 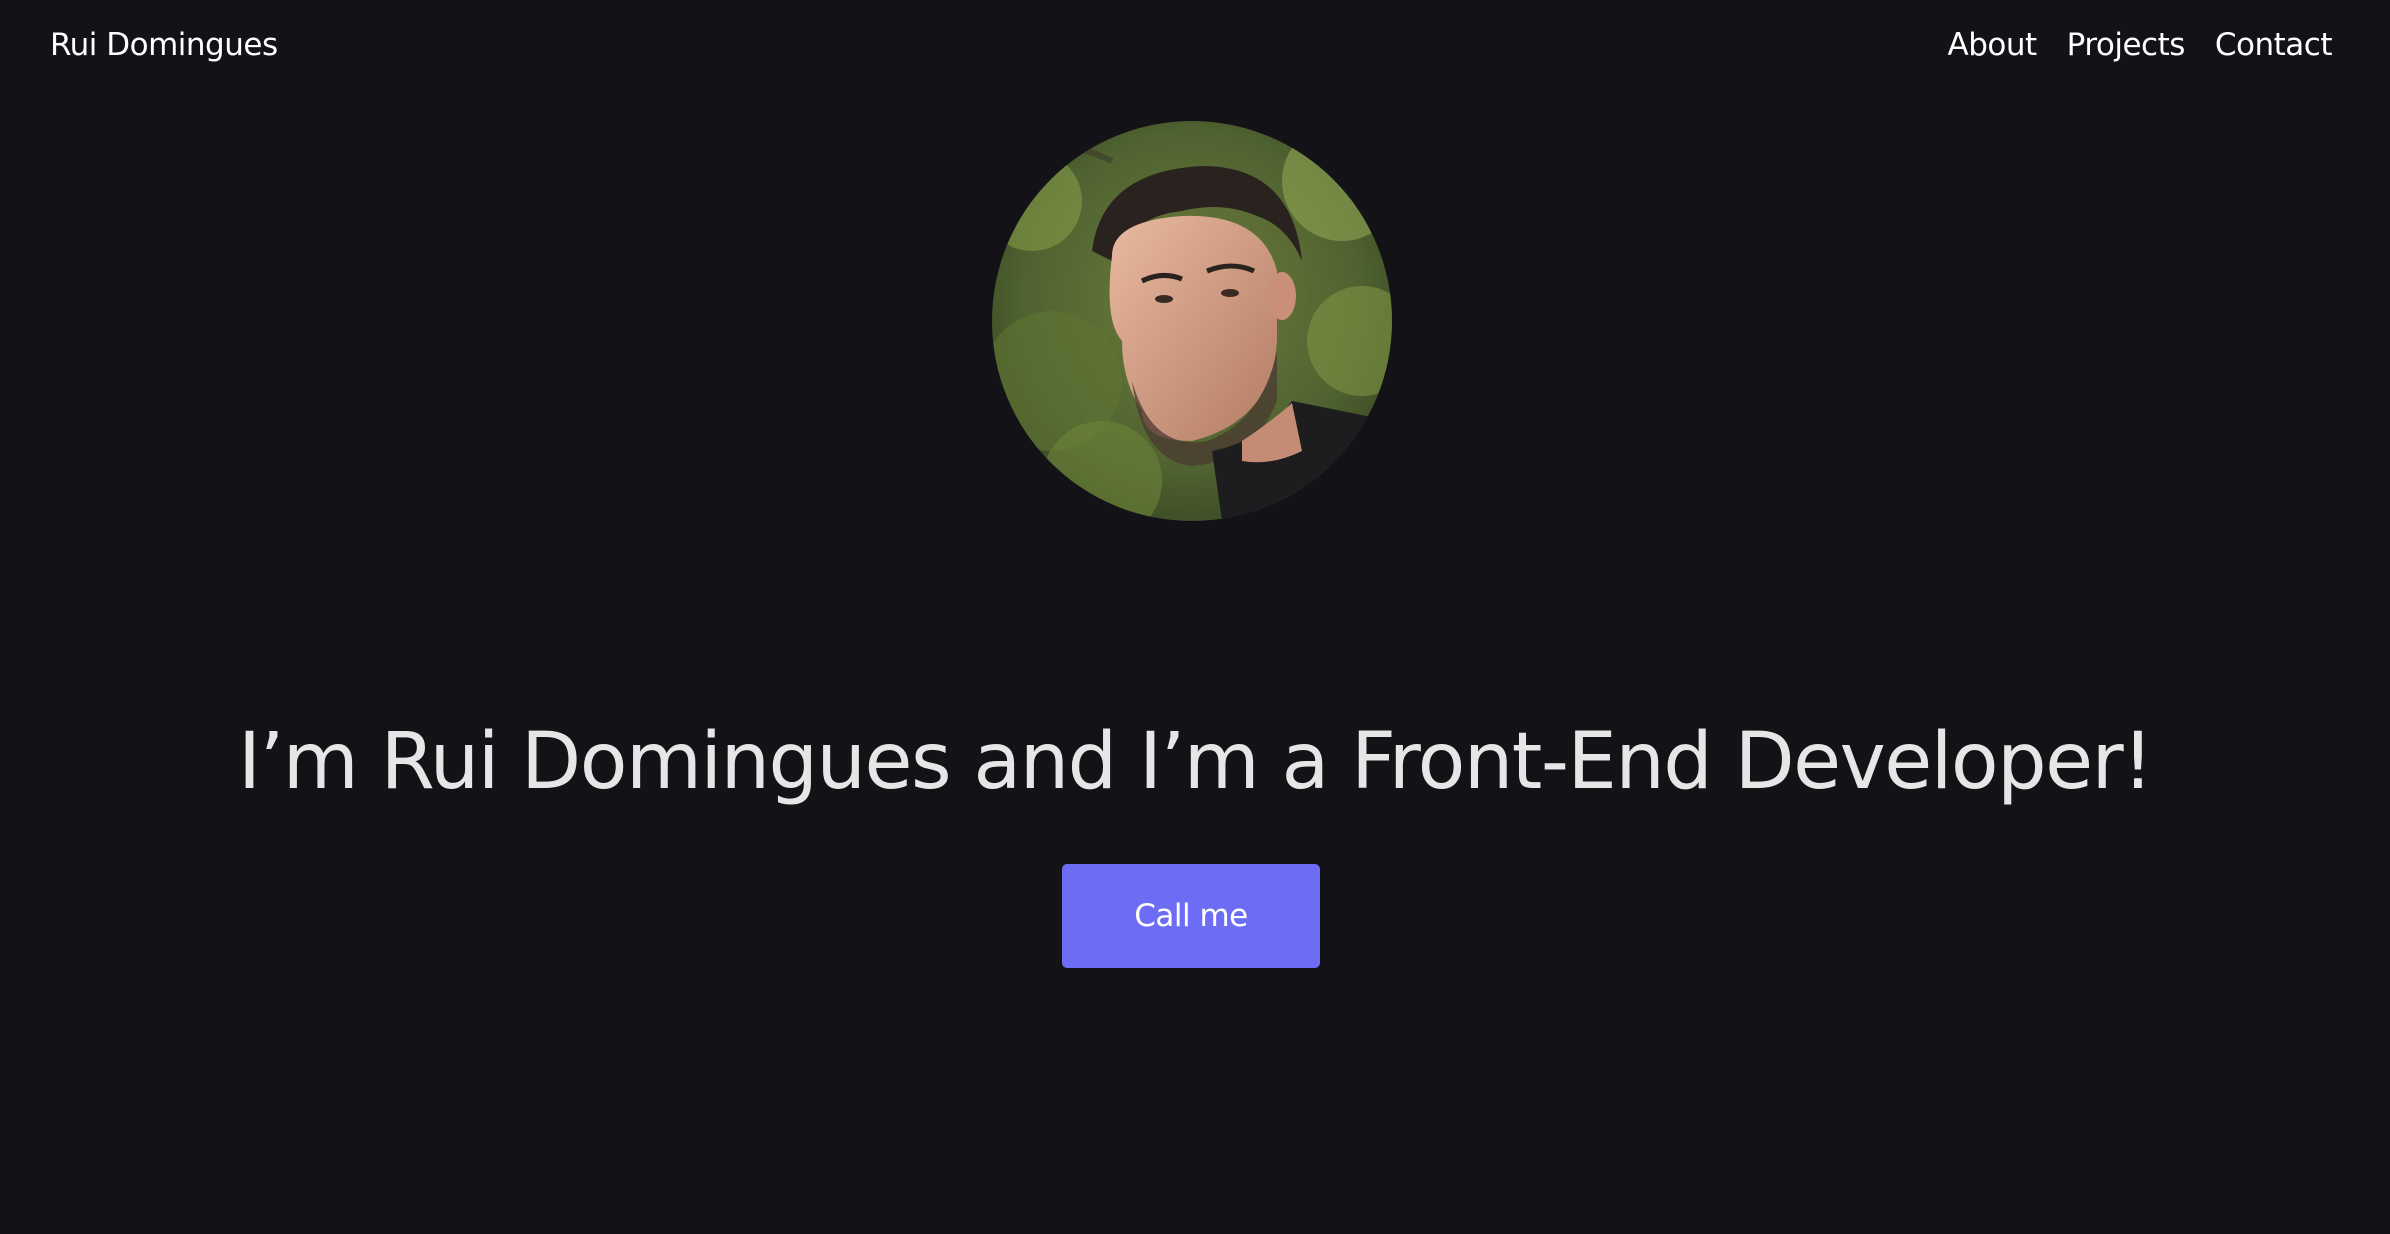 What do you see at coordinates (1993, 45) in the screenshot?
I see `nav-link-about: About` at bounding box center [1993, 45].